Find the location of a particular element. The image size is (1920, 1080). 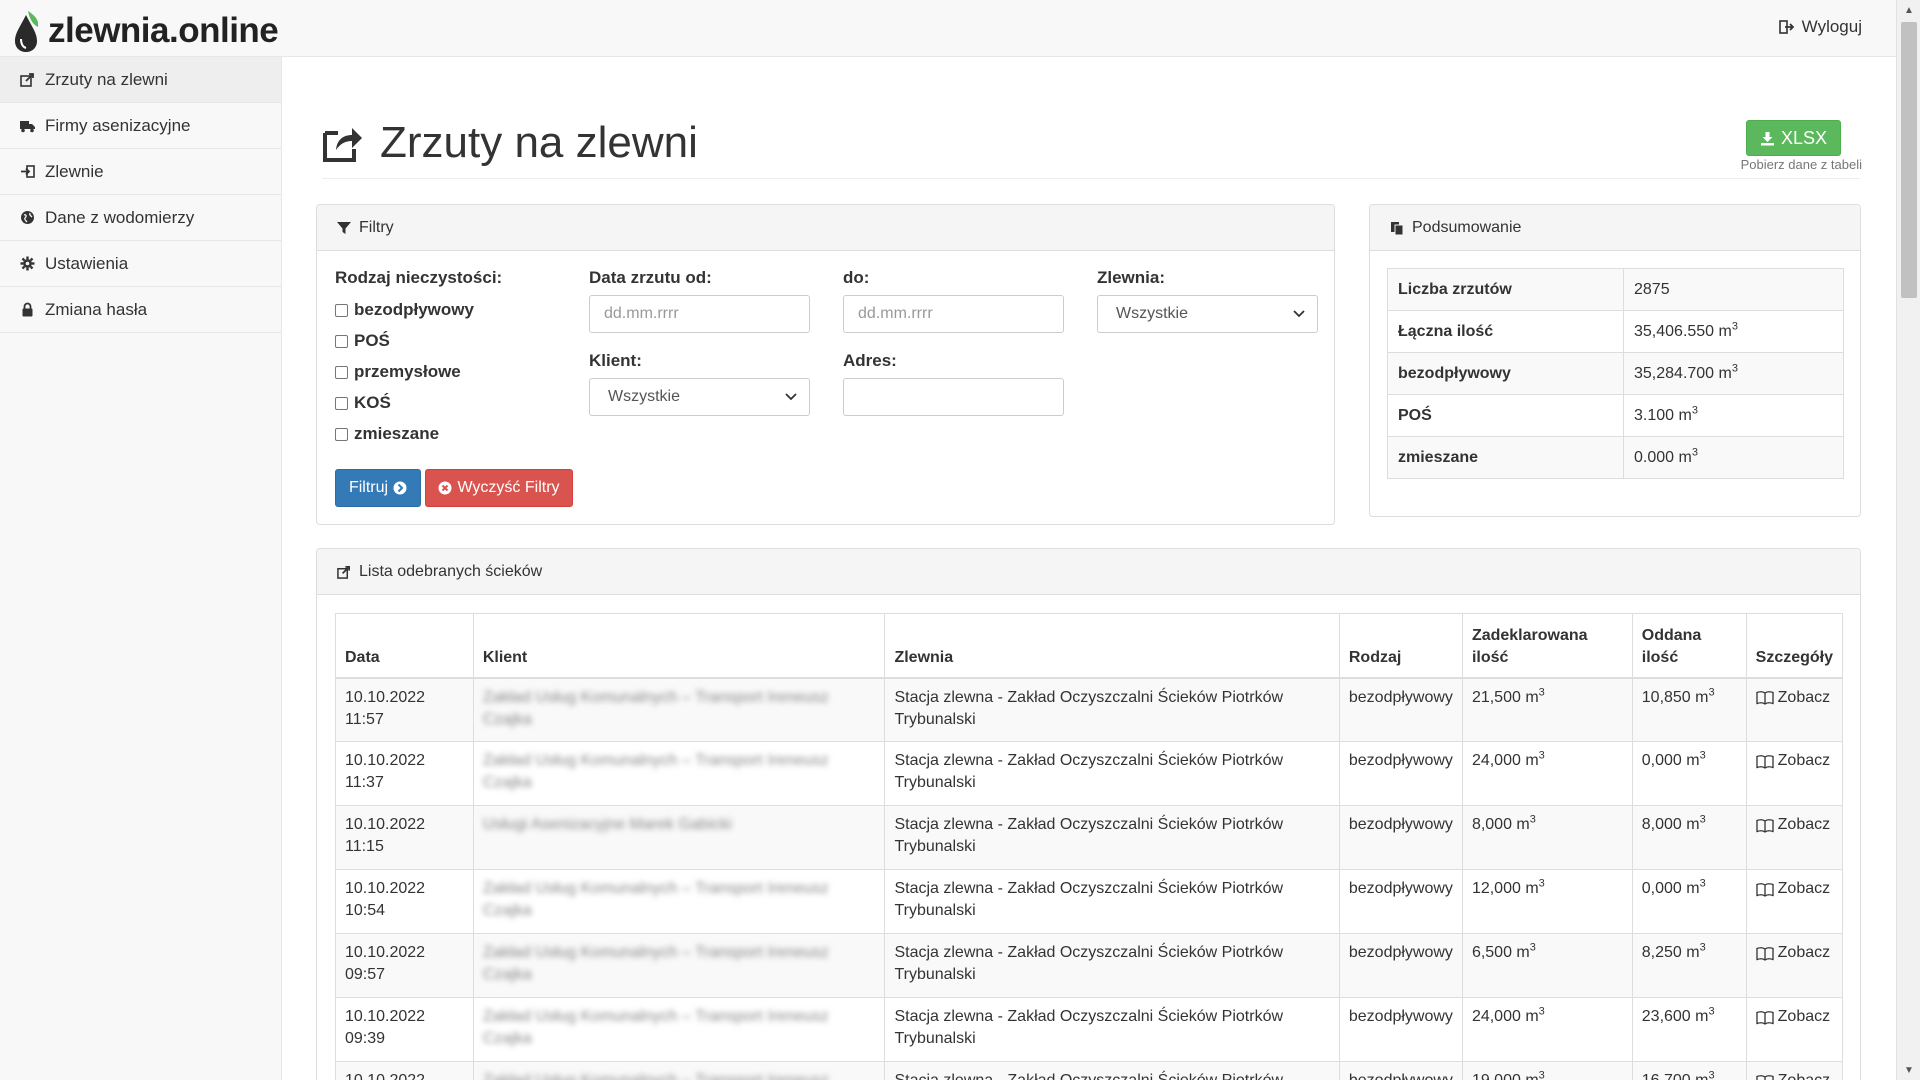

col-client: Klient is located at coordinates (679, 646).